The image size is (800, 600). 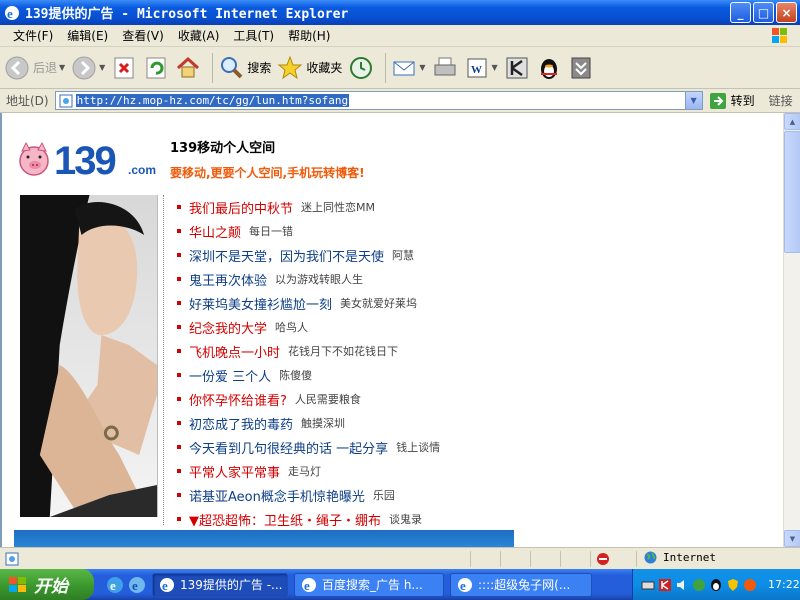 I want to click on scroll-up-icon: ▲, so click(x=792, y=121).